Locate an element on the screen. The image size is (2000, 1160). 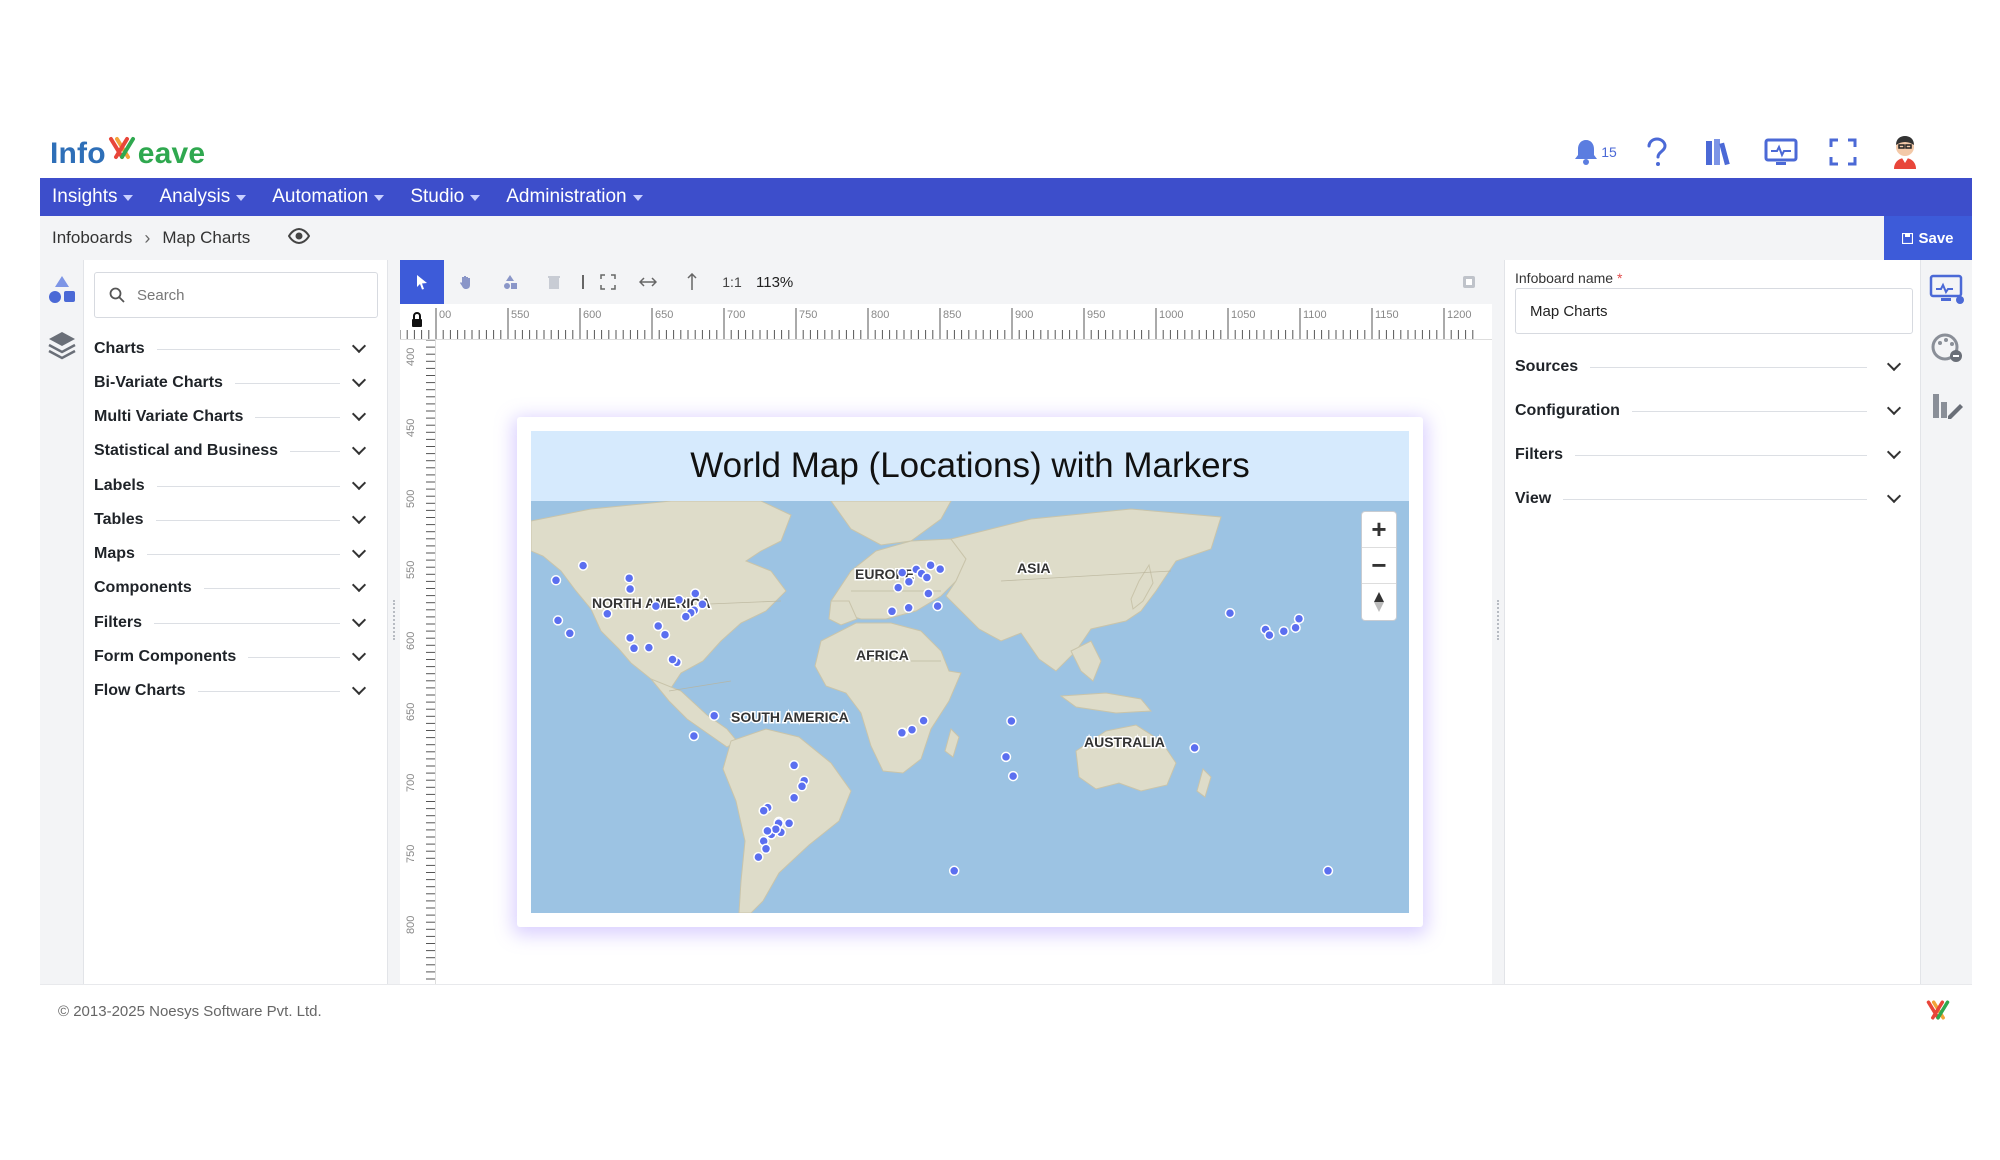
menu-analysis: Analysis is located at coordinates (203, 197).